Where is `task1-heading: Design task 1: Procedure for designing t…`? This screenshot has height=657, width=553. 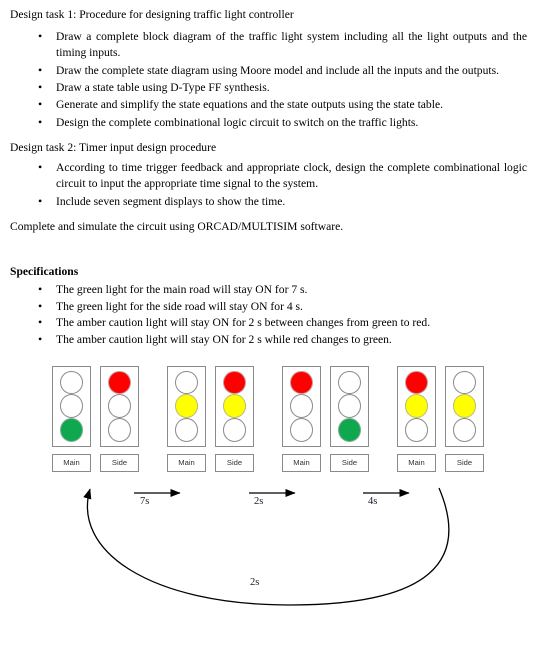 task1-heading: Design task 1: Procedure for designing t… is located at coordinates (152, 14).